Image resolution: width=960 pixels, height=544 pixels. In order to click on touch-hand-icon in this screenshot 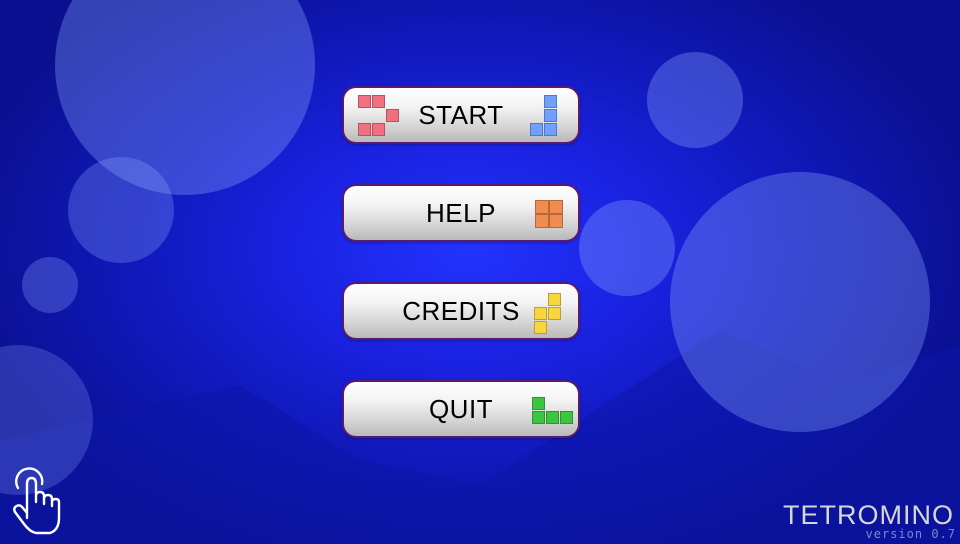, I will do `click(37, 501)`.